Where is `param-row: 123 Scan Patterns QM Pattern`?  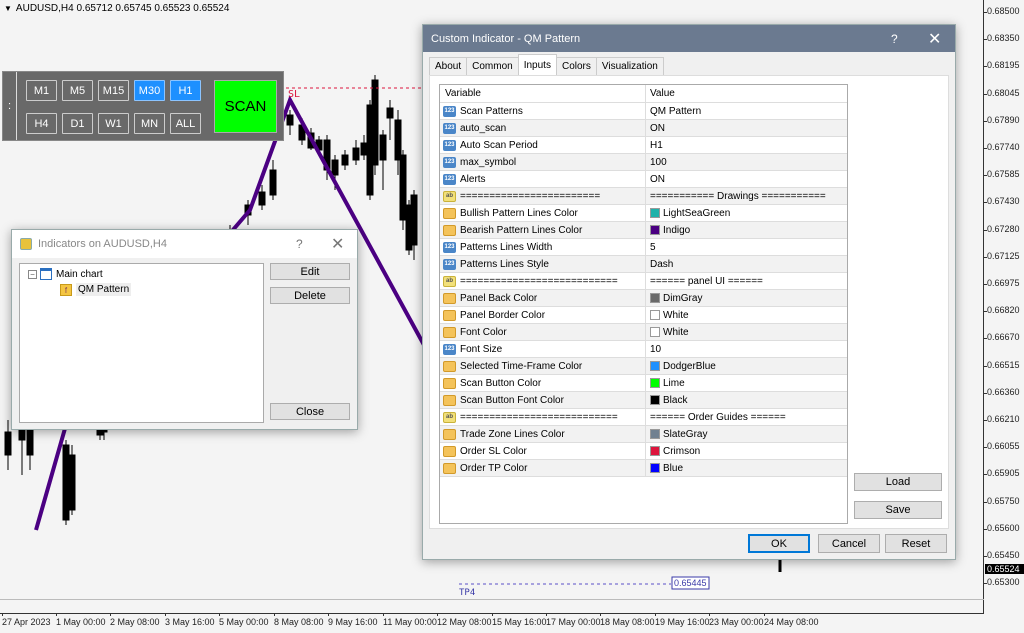 param-row: 123 Scan Patterns QM Pattern is located at coordinates (643, 111).